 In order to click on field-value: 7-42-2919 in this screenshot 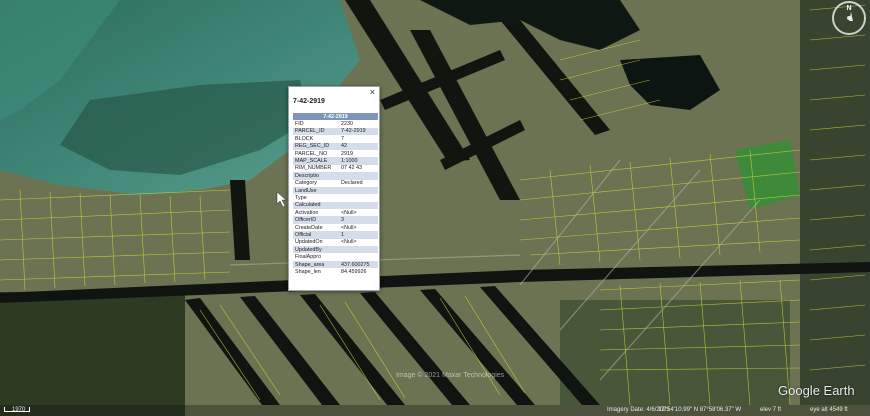, I will do `click(358, 131)`.